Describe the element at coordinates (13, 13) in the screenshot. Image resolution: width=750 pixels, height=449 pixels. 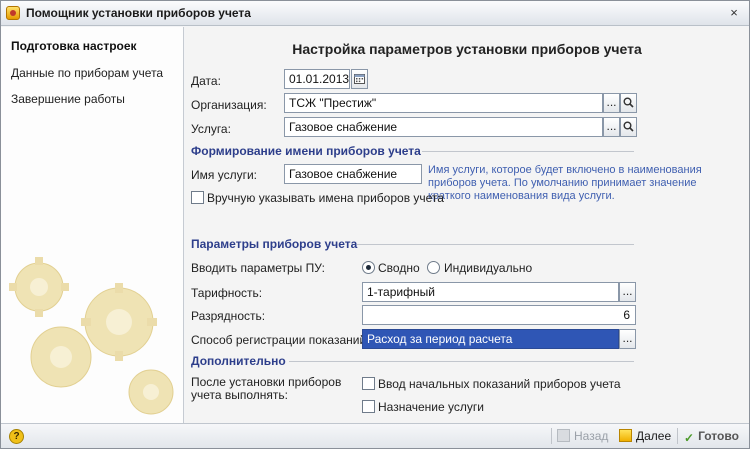
I see `app-icon` at that location.